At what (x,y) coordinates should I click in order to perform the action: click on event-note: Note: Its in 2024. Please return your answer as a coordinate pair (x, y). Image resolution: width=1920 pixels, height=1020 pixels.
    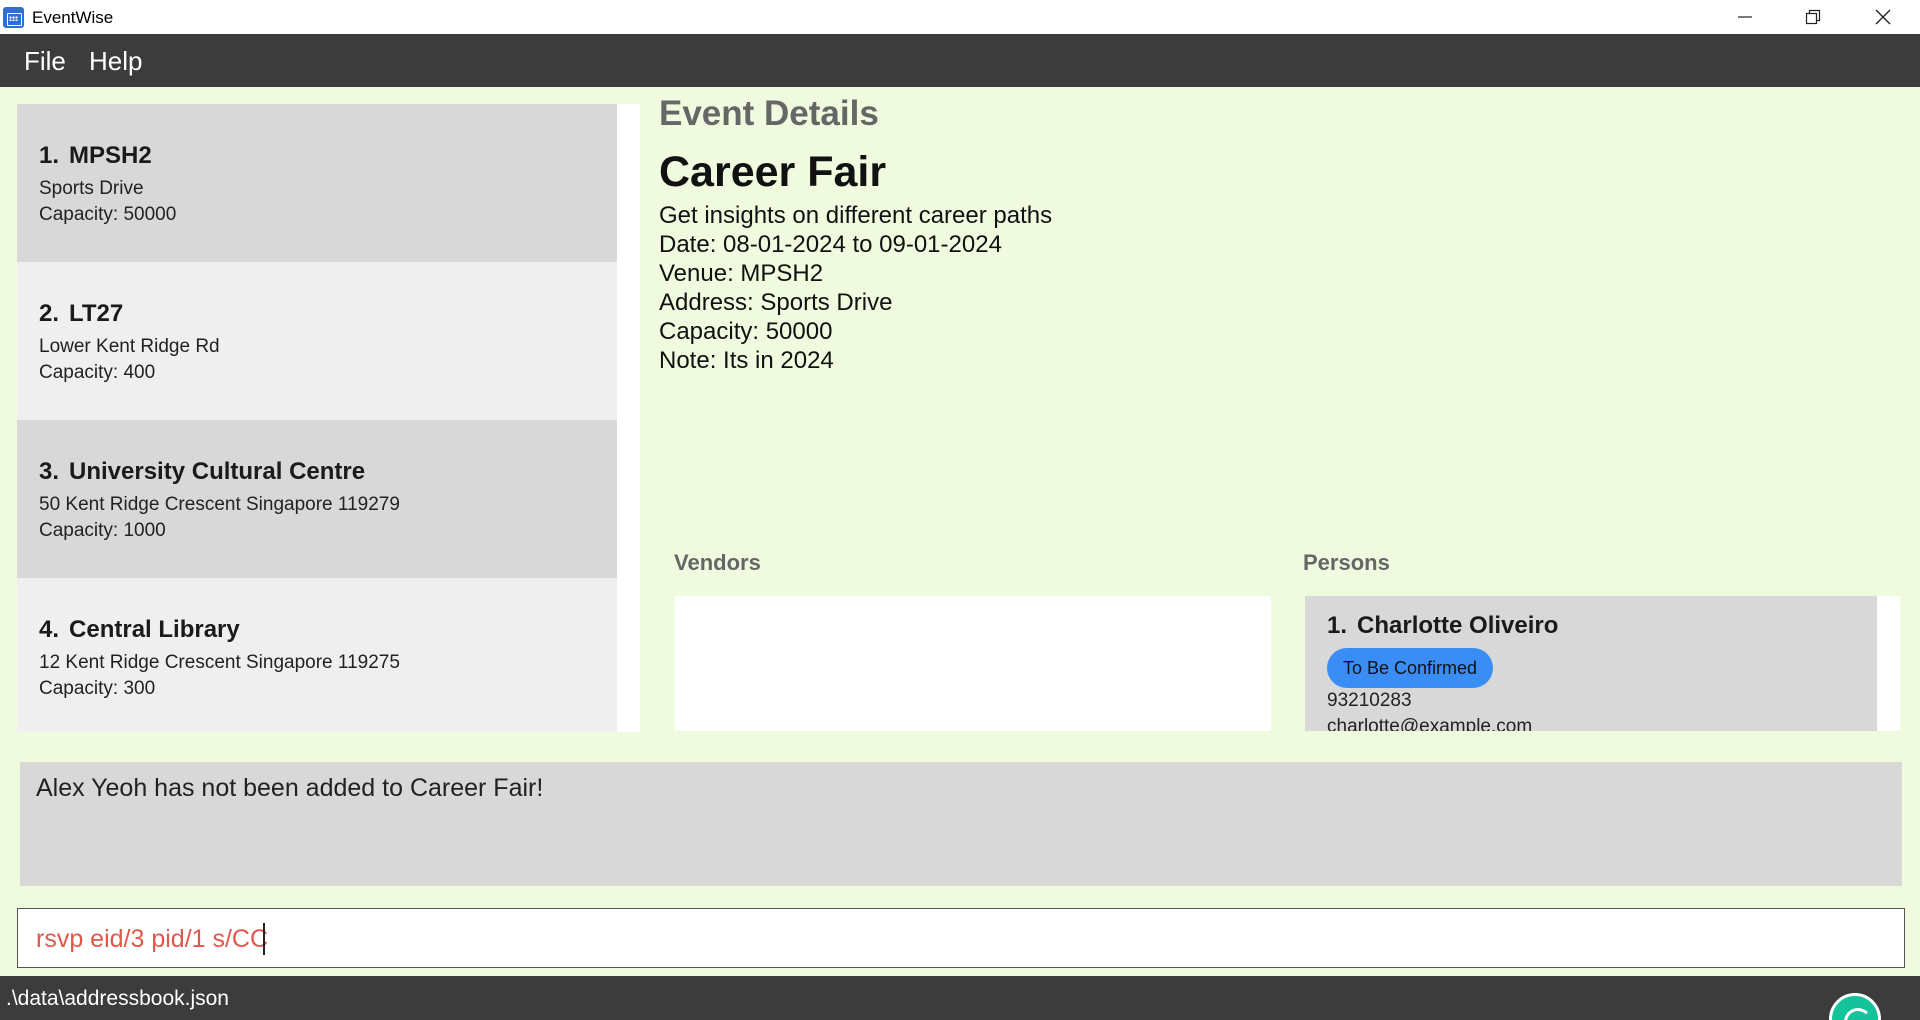
    Looking at the image, I should click on (746, 360).